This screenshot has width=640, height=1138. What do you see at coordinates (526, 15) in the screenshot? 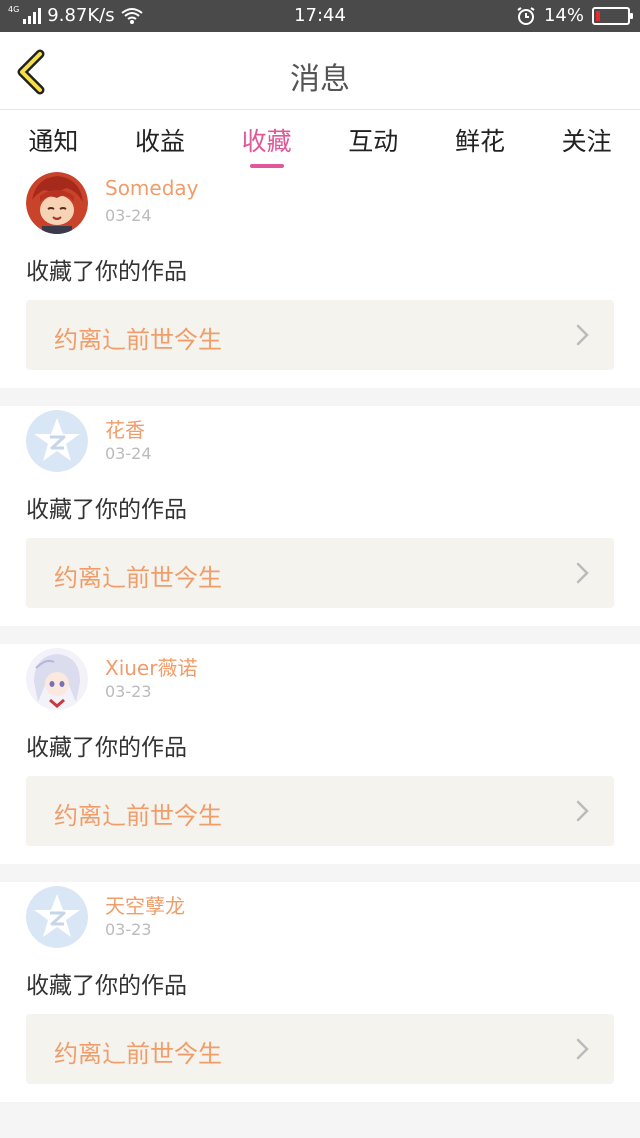
I see `alarm-icon` at bounding box center [526, 15].